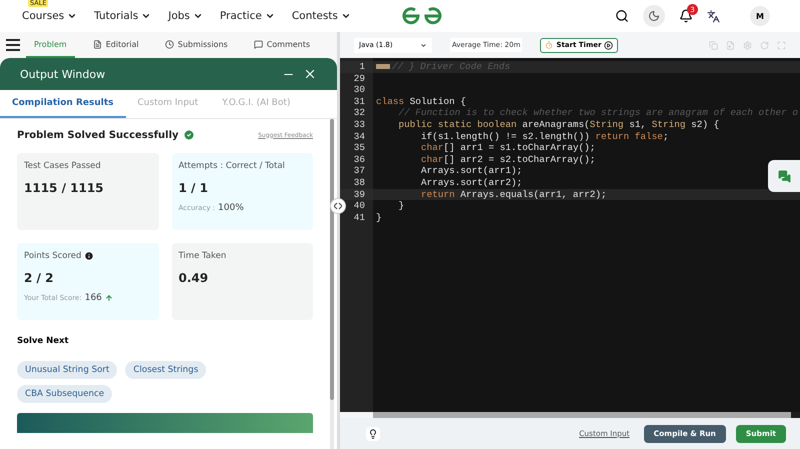 Image resolution: width=800 pixels, height=449 pixels. I want to click on stat-value: 1115 / 1115, so click(64, 188).